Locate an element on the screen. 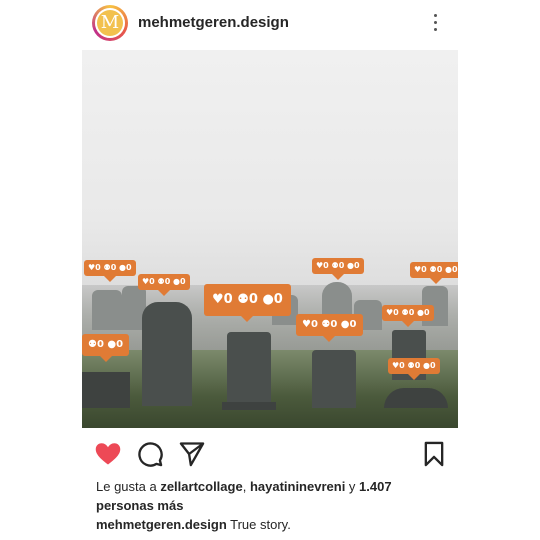 Image resolution: width=540 pixels, height=540 pixels. post-actions is located at coordinates (270, 453).